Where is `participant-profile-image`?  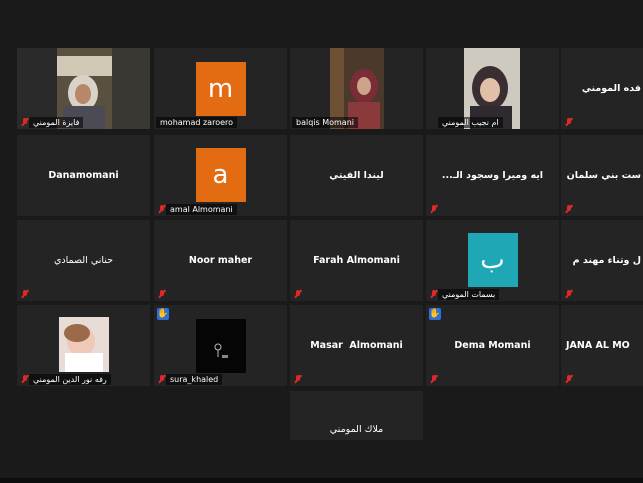 participant-profile-image is located at coordinates (221, 346).